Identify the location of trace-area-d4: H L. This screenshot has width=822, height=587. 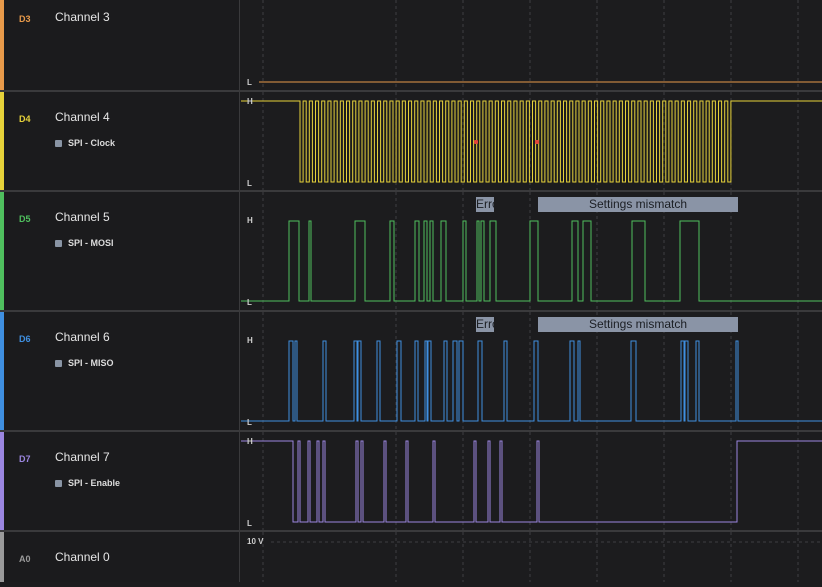
(531, 141).